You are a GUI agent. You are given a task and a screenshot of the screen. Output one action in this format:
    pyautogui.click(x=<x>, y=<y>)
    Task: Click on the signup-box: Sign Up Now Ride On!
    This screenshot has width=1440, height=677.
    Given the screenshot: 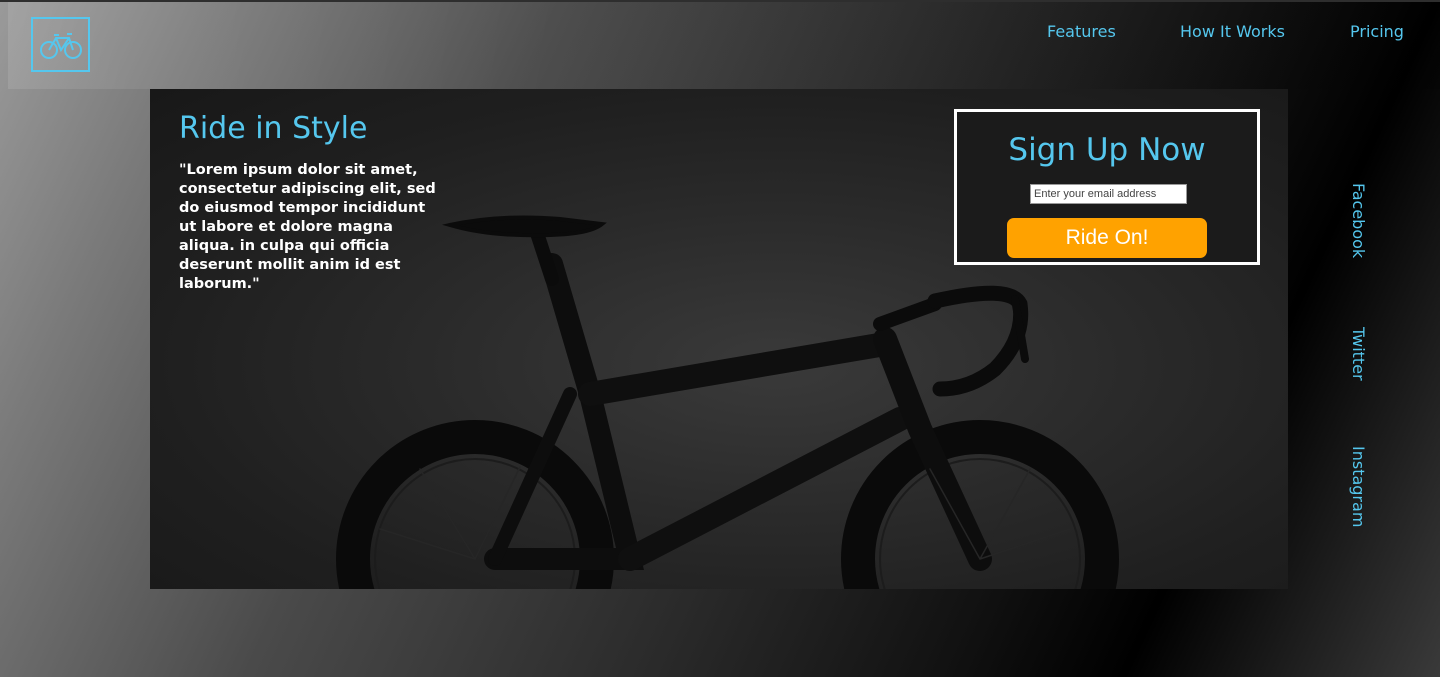 What is the action you would take?
    pyautogui.click(x=1107, y=187)
    